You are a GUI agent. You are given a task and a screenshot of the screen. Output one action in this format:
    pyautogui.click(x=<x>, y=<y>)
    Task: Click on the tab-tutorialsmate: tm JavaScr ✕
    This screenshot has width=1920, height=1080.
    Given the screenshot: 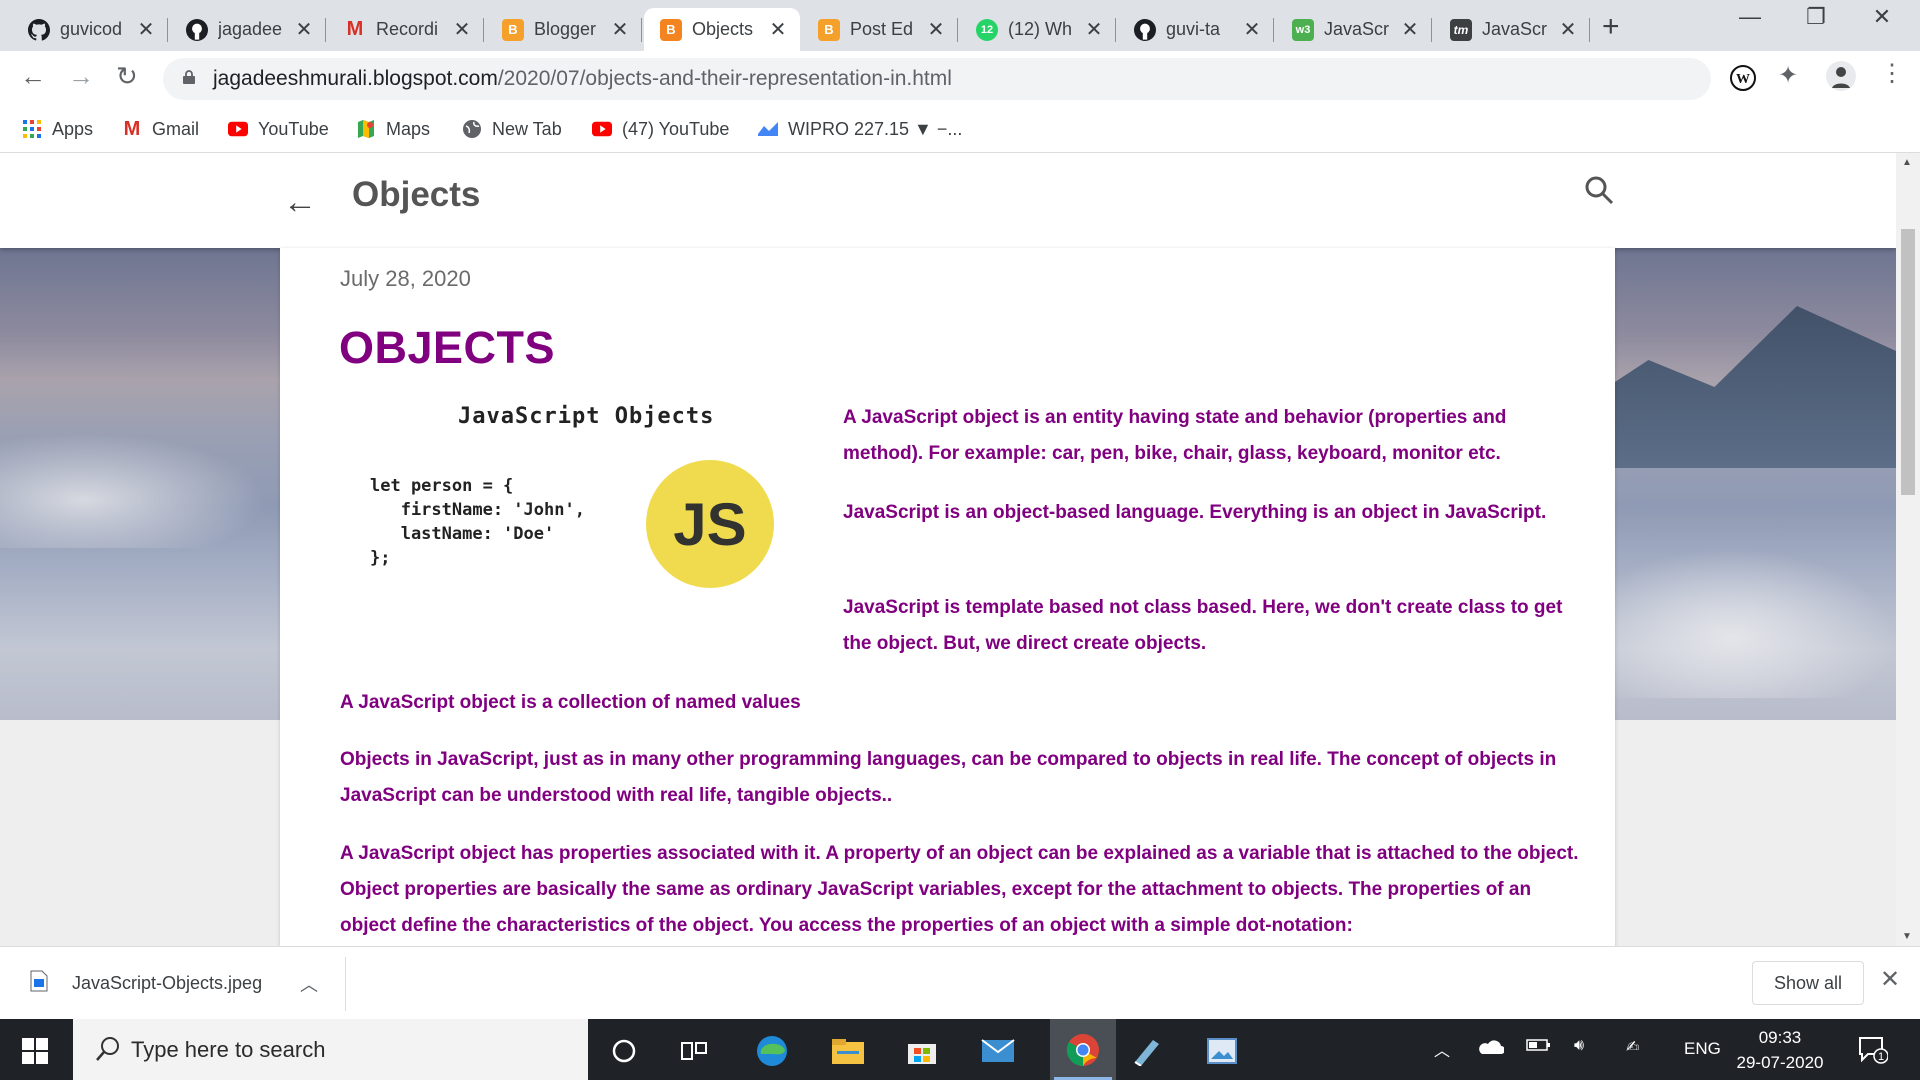 What is the action you would take?
    pyautogui.click(x=1512, y=29)
    